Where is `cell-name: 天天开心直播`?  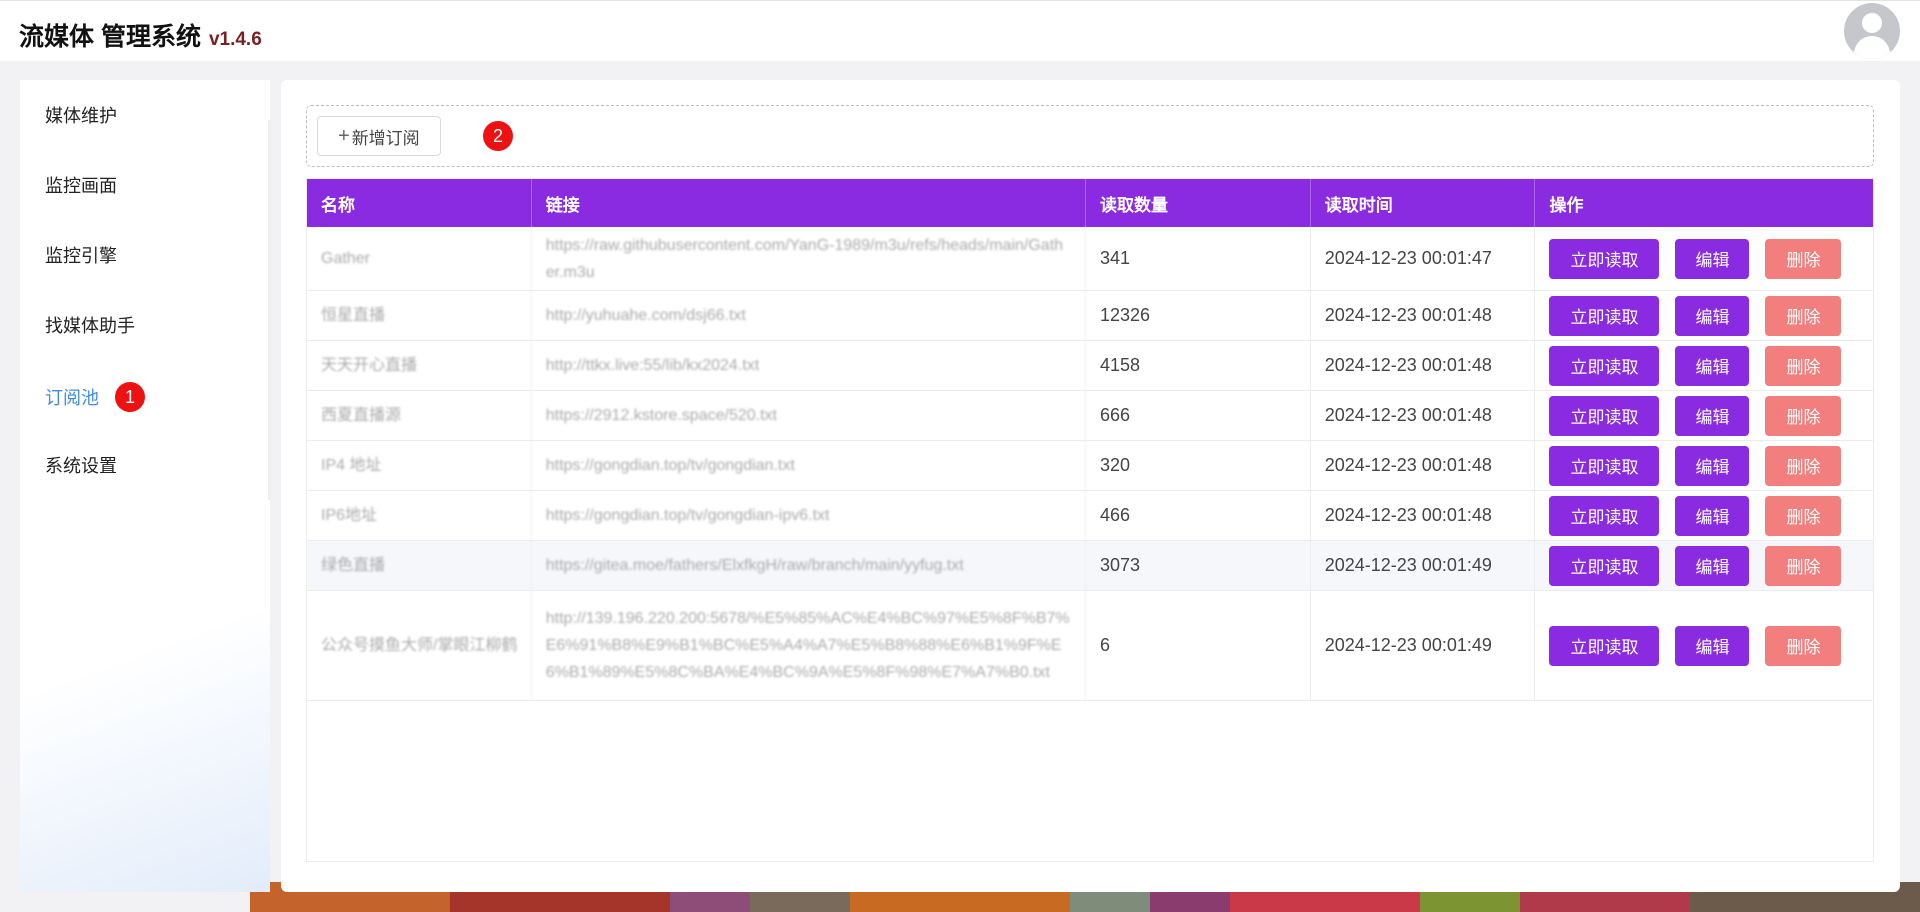
cell-name: 天天开心直播 is located at coordinates (419, 365).